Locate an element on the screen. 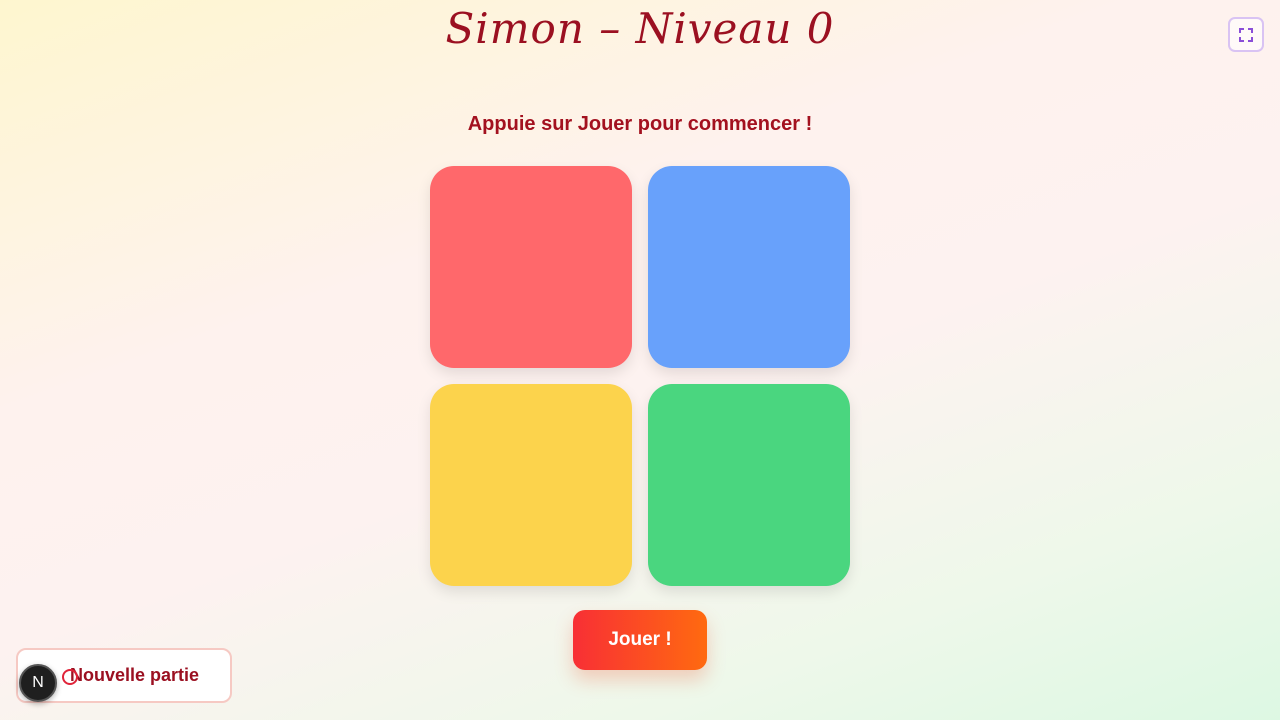  pad-yellow is located at coordinates (531, 485).